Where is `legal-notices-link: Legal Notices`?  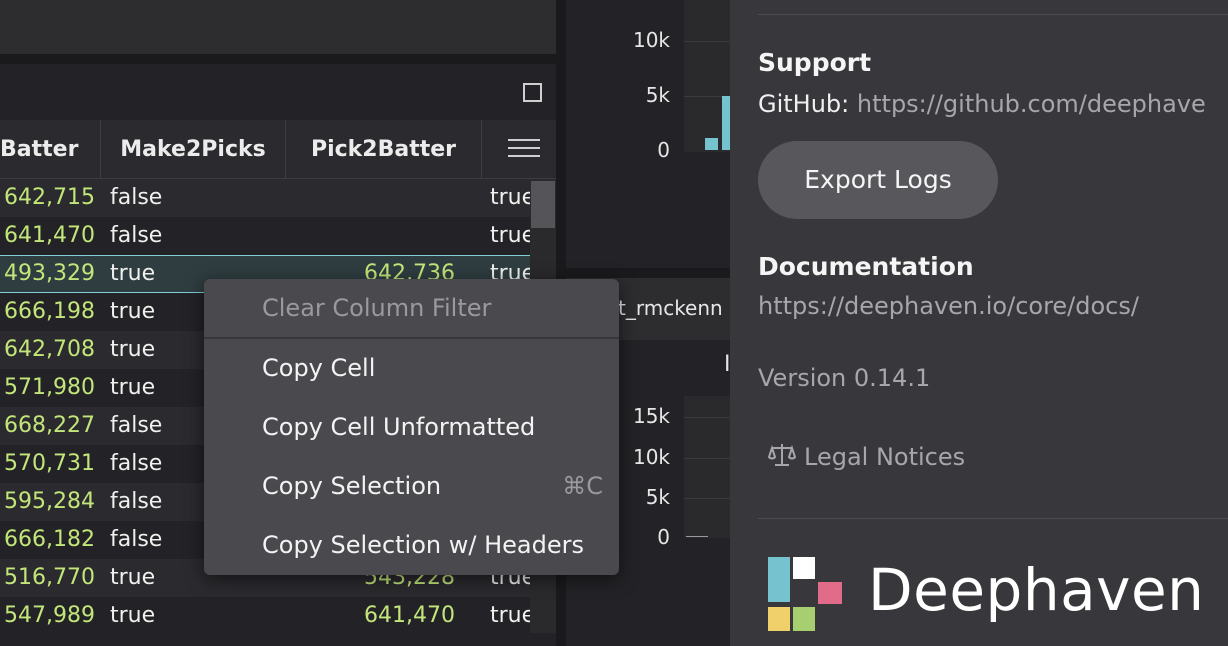
legal-notices-link: Legal Notices is located at coordinates (866, 456).